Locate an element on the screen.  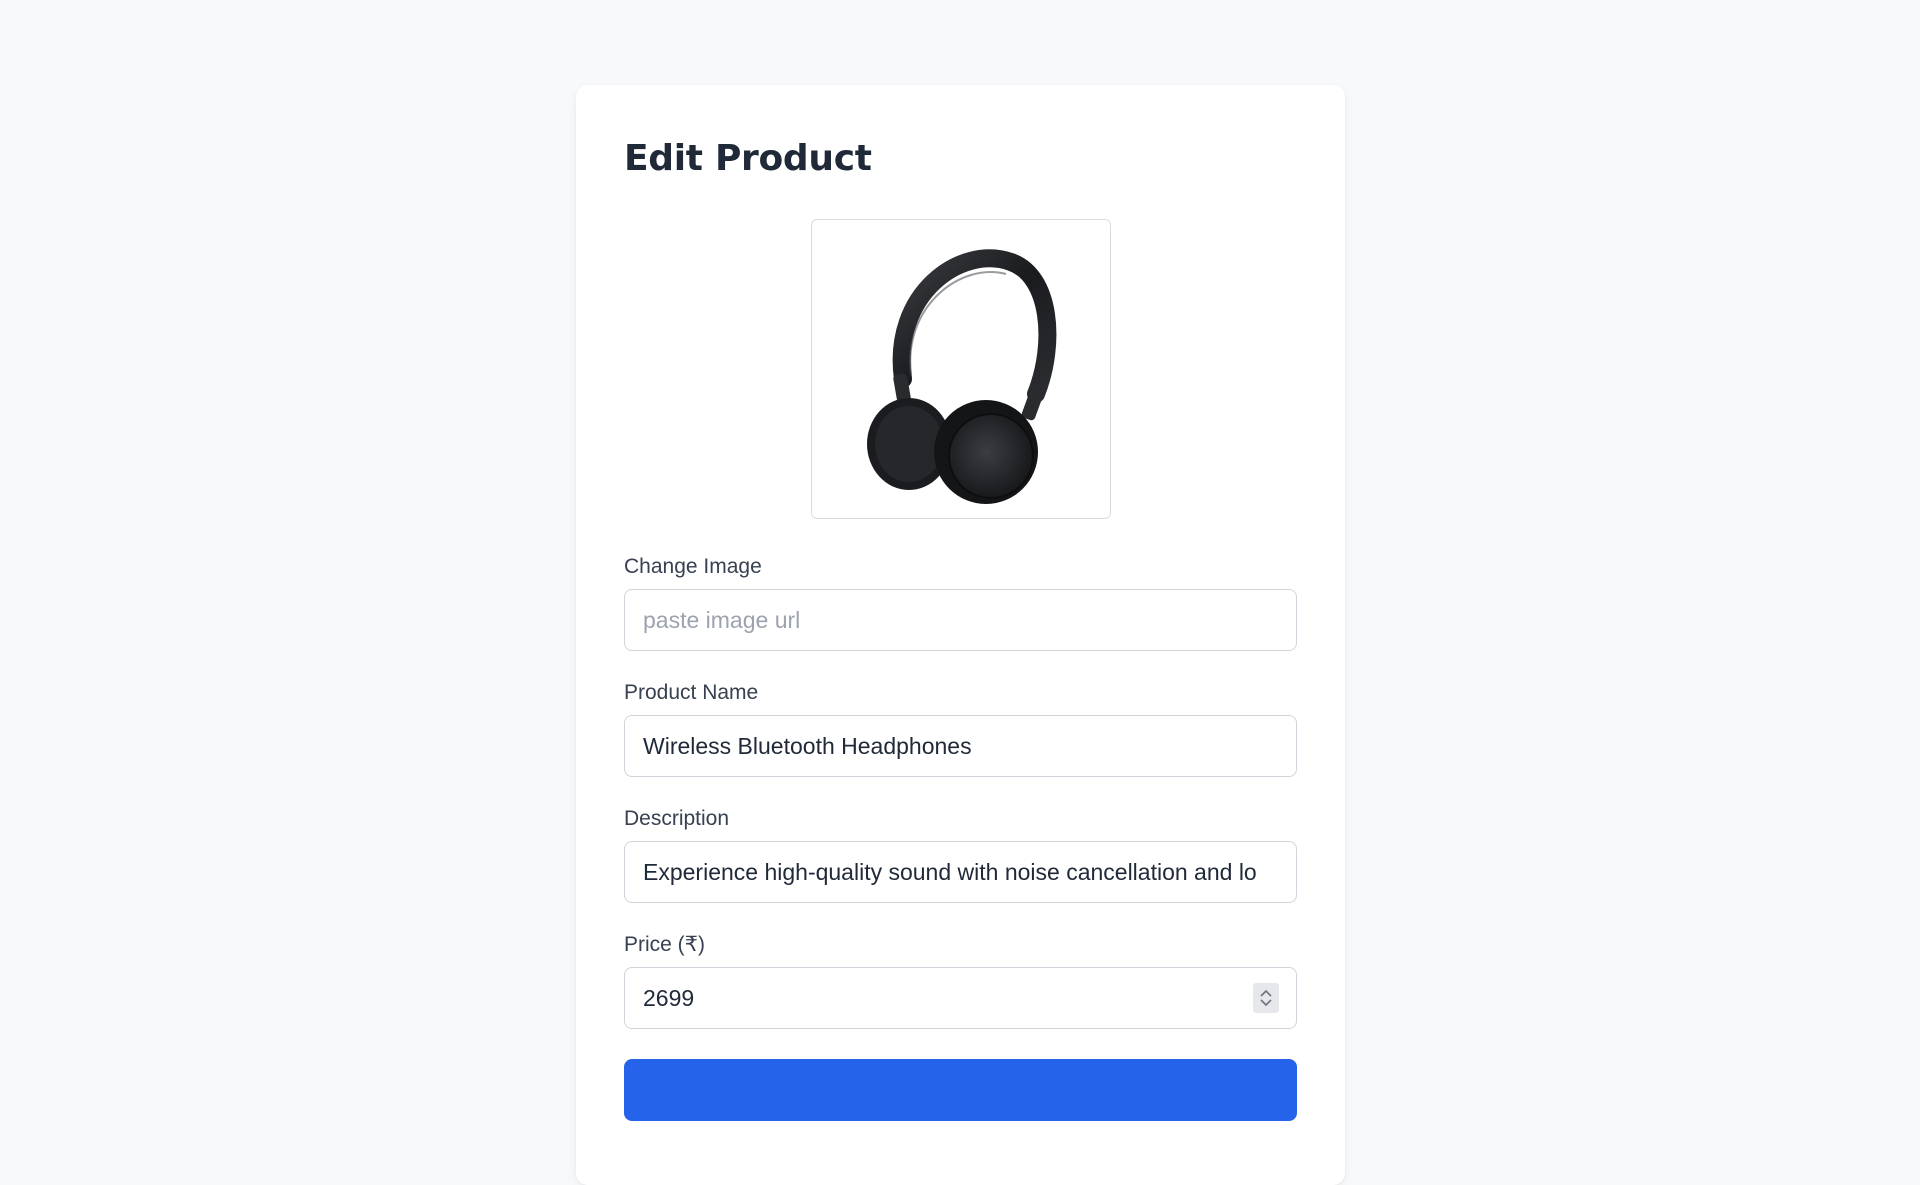
description-label: Description is located at coordinates (677, 818).